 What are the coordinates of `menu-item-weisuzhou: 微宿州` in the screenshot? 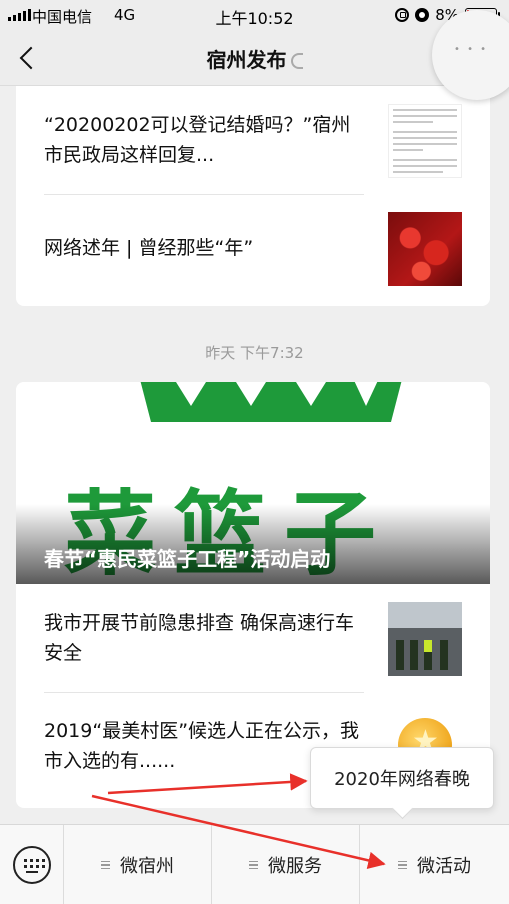 It's located at (138, 864).